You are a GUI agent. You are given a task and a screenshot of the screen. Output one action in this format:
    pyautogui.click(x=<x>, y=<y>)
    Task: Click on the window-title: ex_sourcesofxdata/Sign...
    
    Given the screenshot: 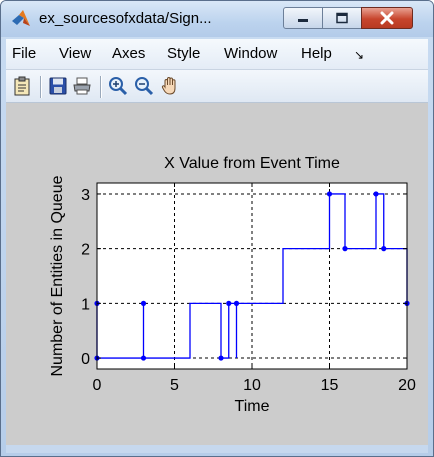 What is the action you would take?
    pyautogui.click(x=125, y=18)
    